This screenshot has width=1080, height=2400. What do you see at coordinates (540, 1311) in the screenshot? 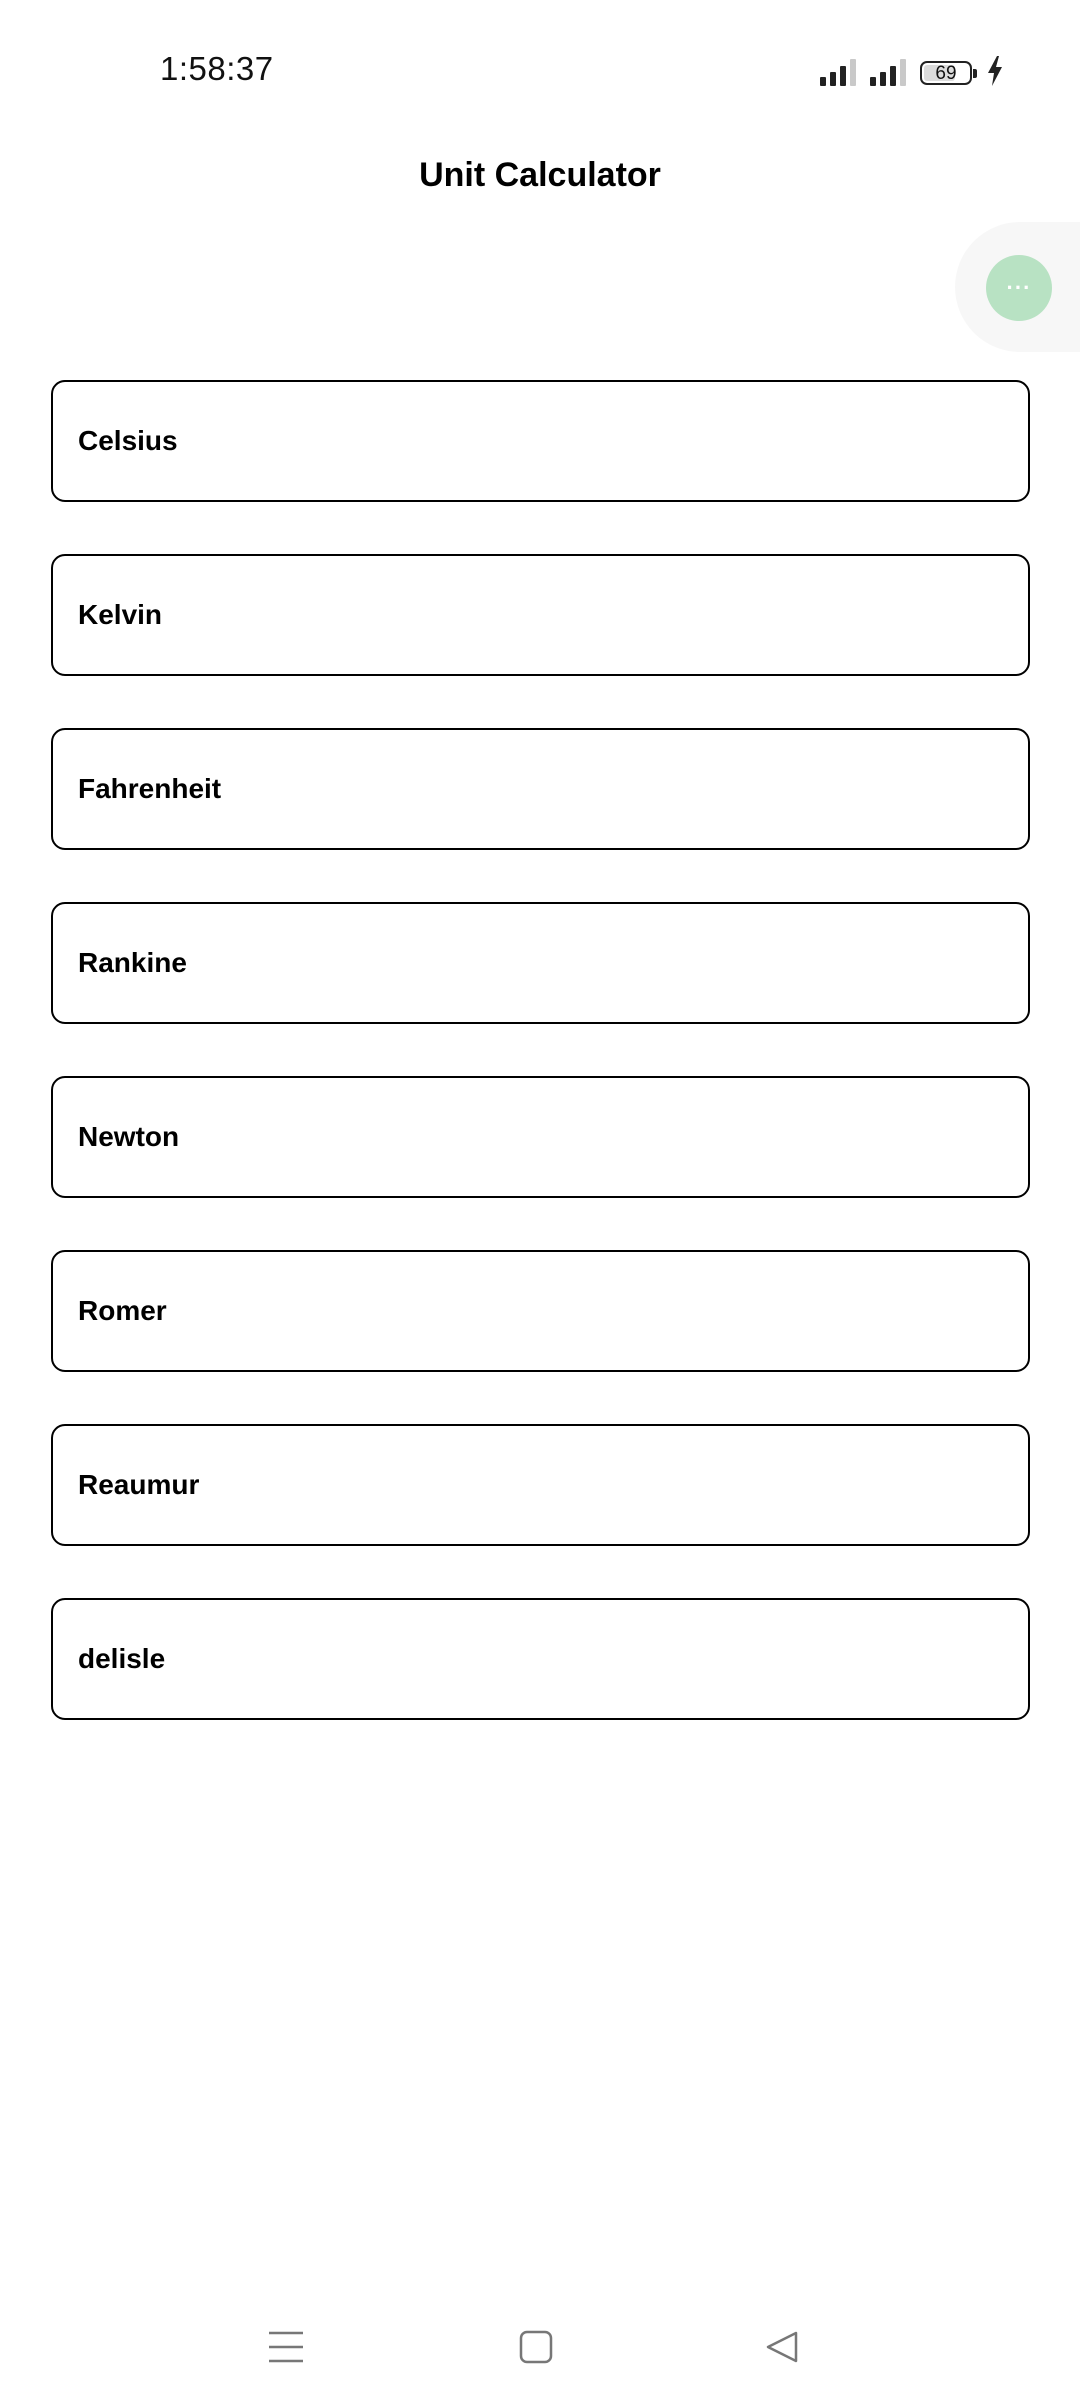
I see `unit-item-romer: Romer` at bounding box center [540, 1311].